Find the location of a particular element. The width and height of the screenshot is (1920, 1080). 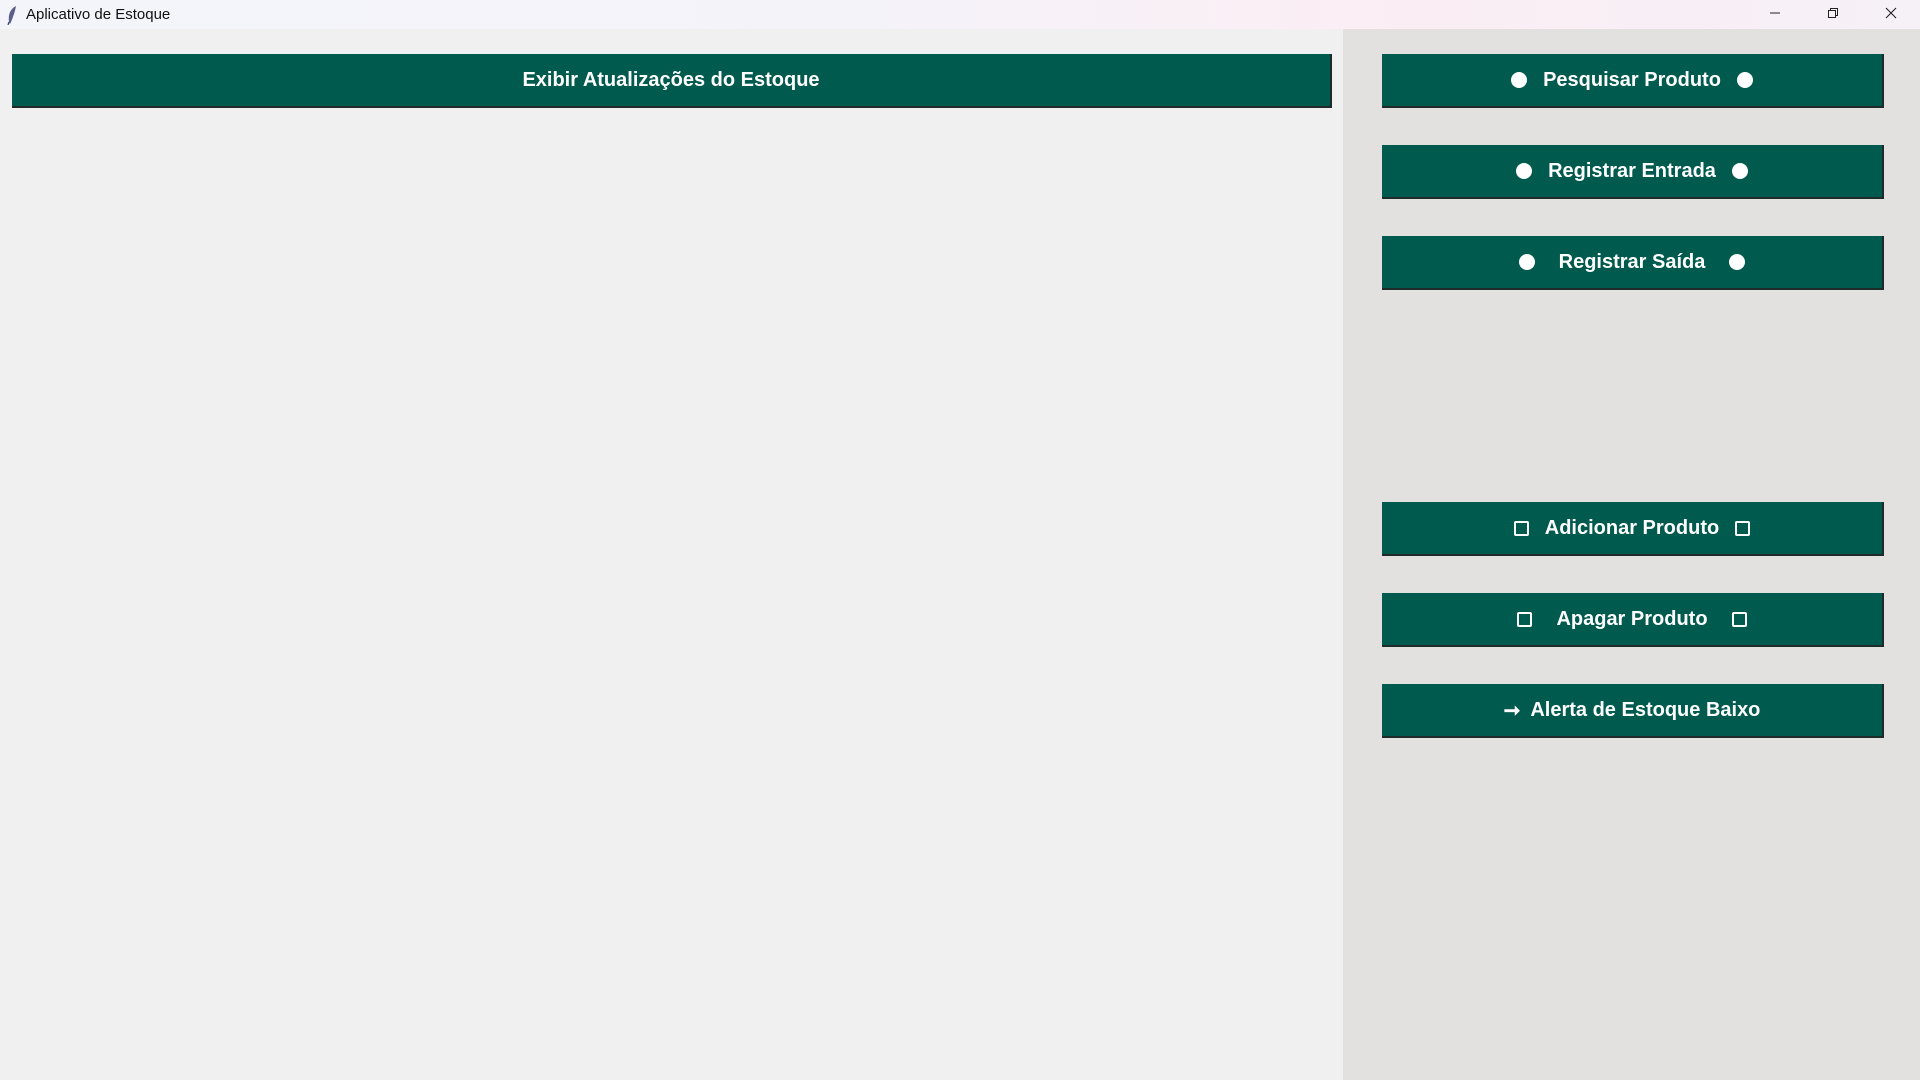

show-stock-updates-button: Exibir Atualizações do Estoque is located at coordinates (672, 81).